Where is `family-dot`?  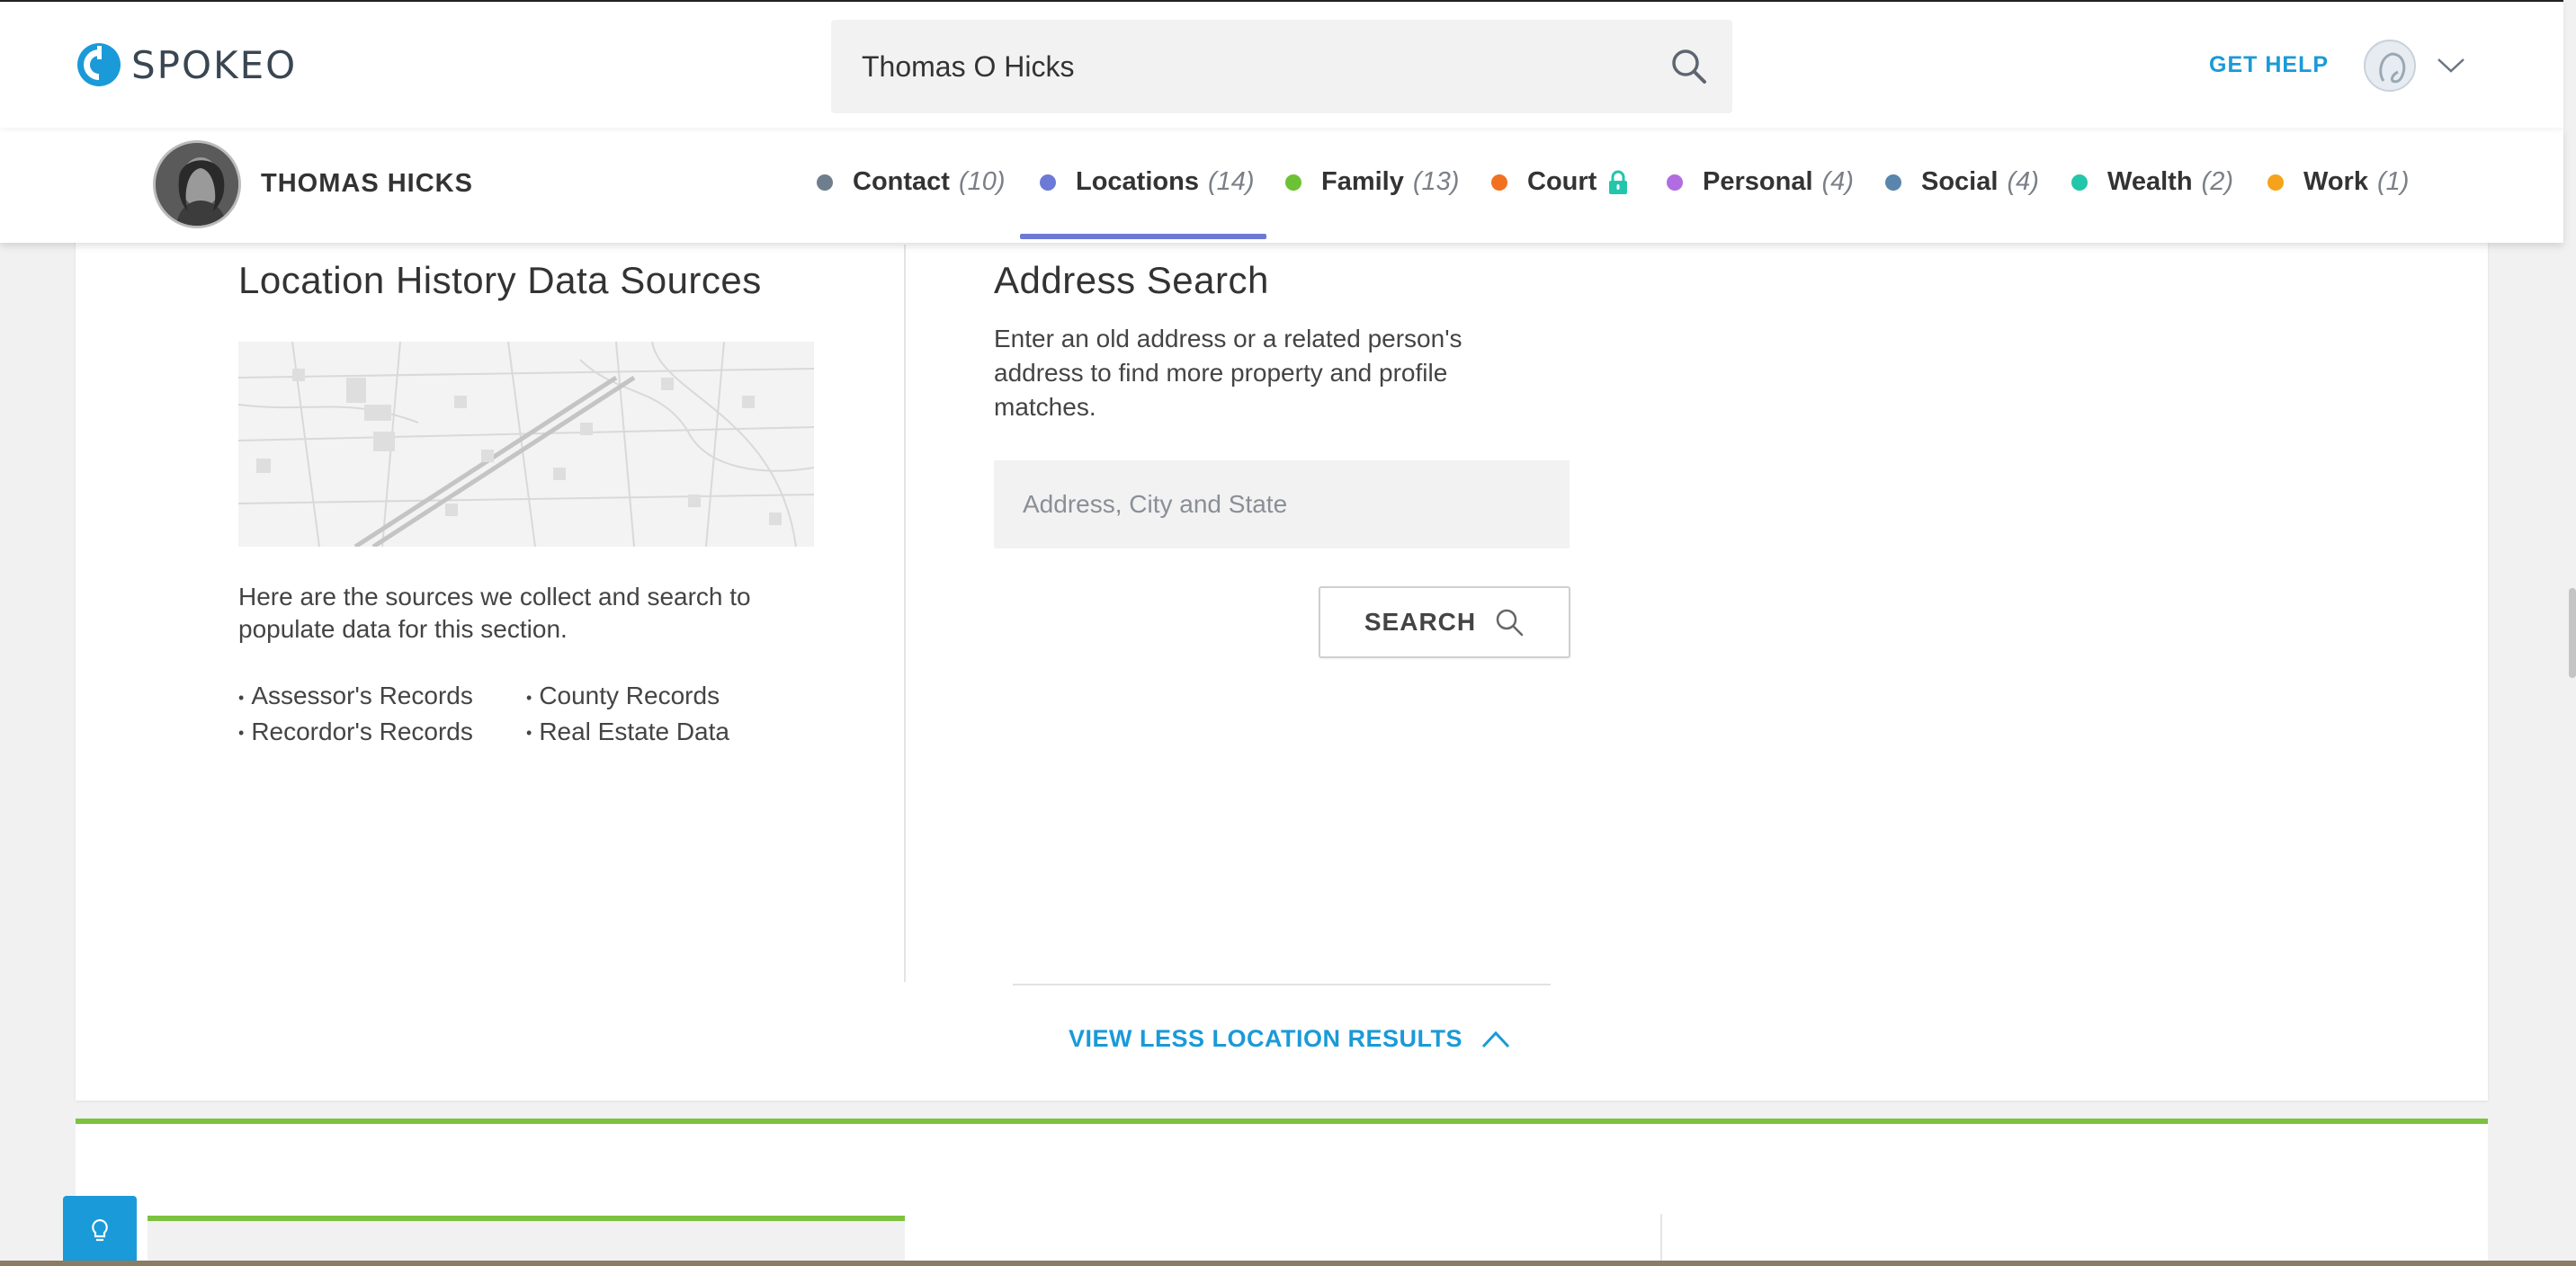
family-dot is located at coordinates (1293, 182).